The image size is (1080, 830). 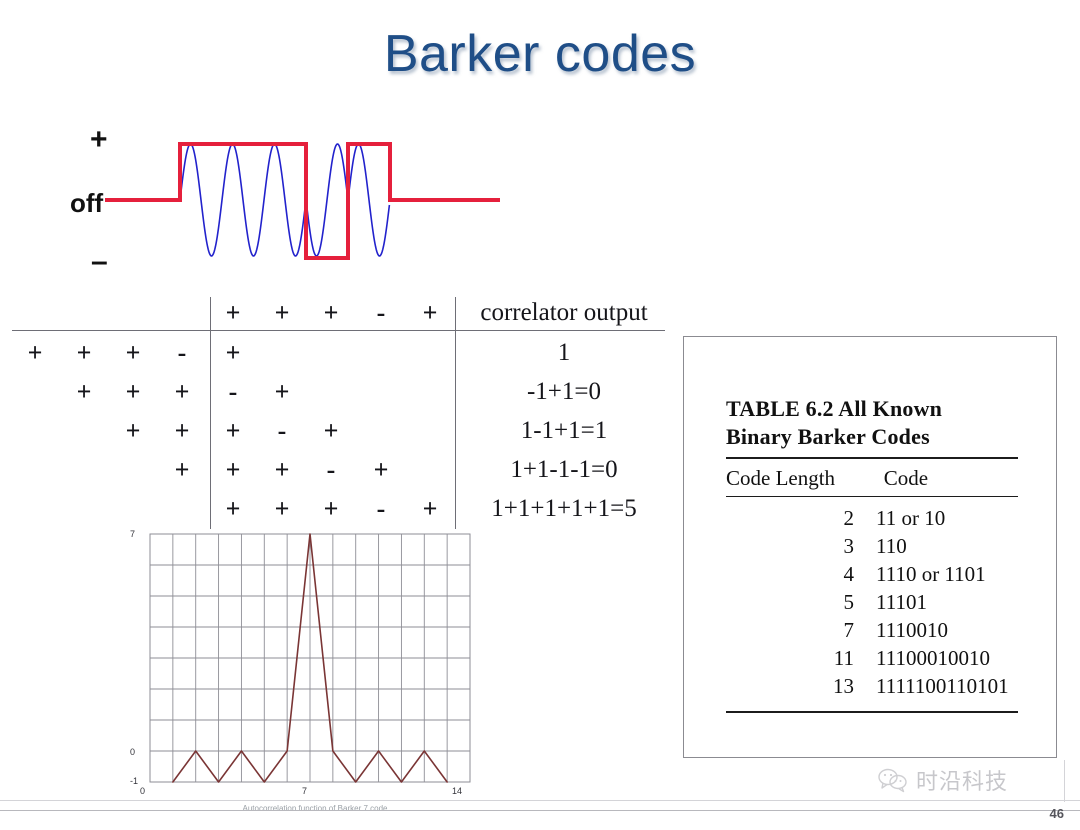 I want to click on cell-code-length: 4, so click(x=849, y=574).